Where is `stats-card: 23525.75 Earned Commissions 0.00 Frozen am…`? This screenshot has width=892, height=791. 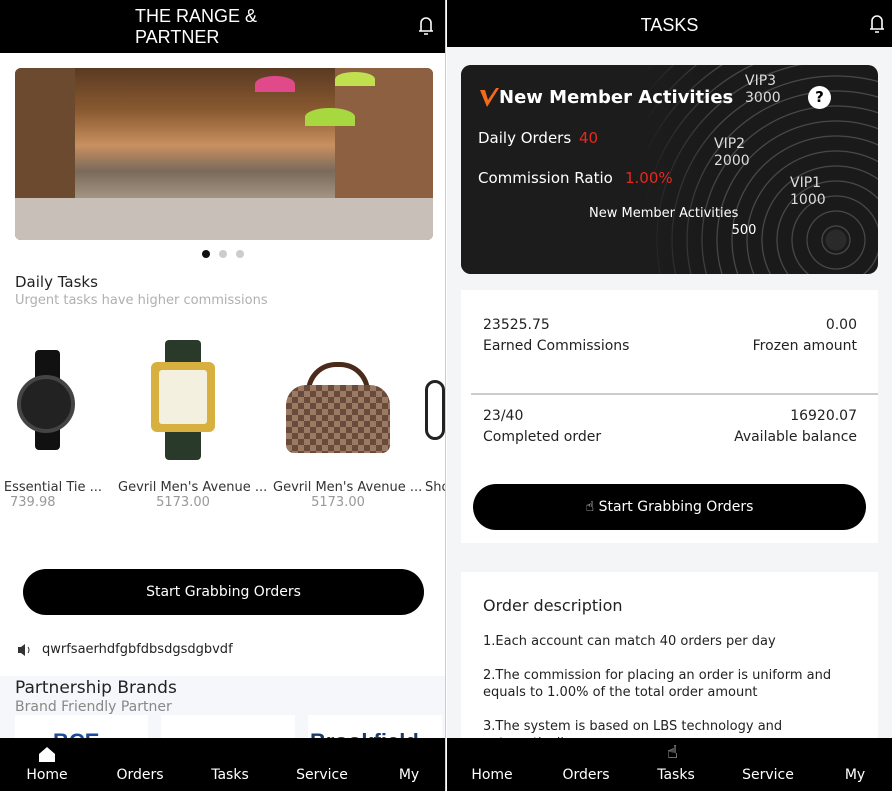 stats-card: 23525.75 Earned Commissions 0.00 Frozen am… is located at coordinates (669, 416).